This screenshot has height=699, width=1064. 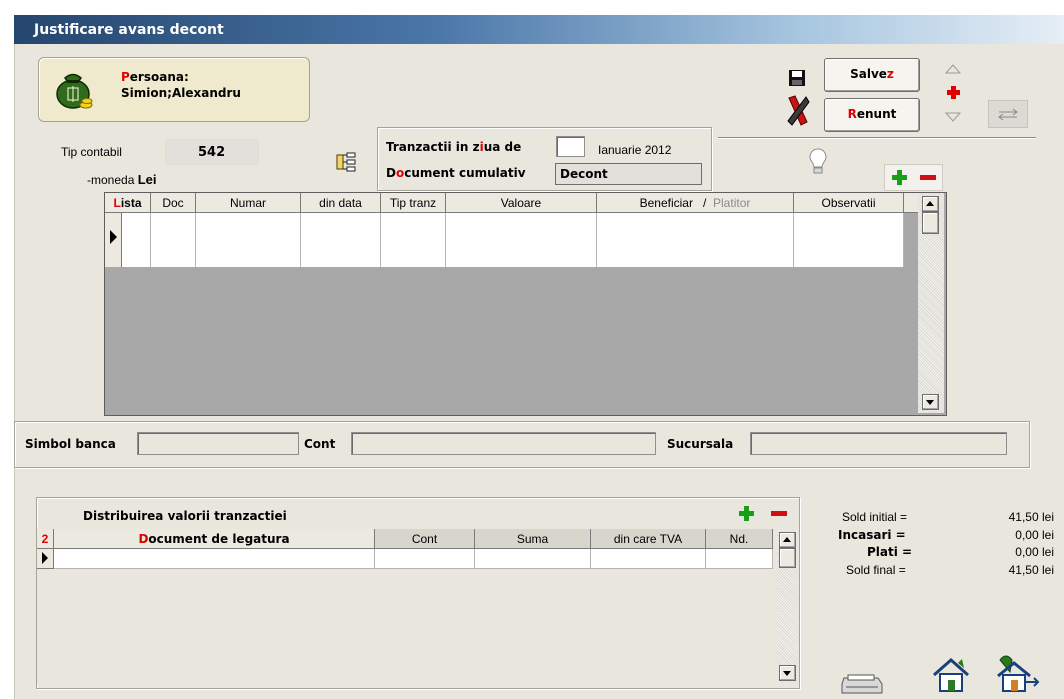 What do you see at coordinates (521, 203) in the screenshot?
I see `col-valoare: Valoare` at bounding box center [521, 203].